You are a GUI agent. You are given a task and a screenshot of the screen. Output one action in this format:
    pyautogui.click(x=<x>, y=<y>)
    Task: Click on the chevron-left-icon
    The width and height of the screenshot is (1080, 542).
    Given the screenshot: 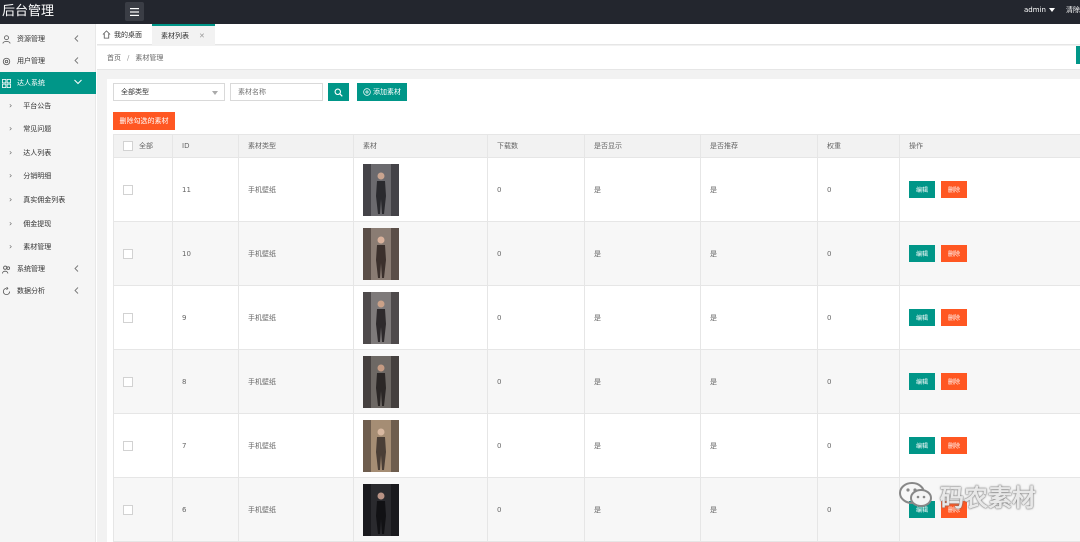 What is the action you would take?
    pyautogui.click(x=76, y=38)
    